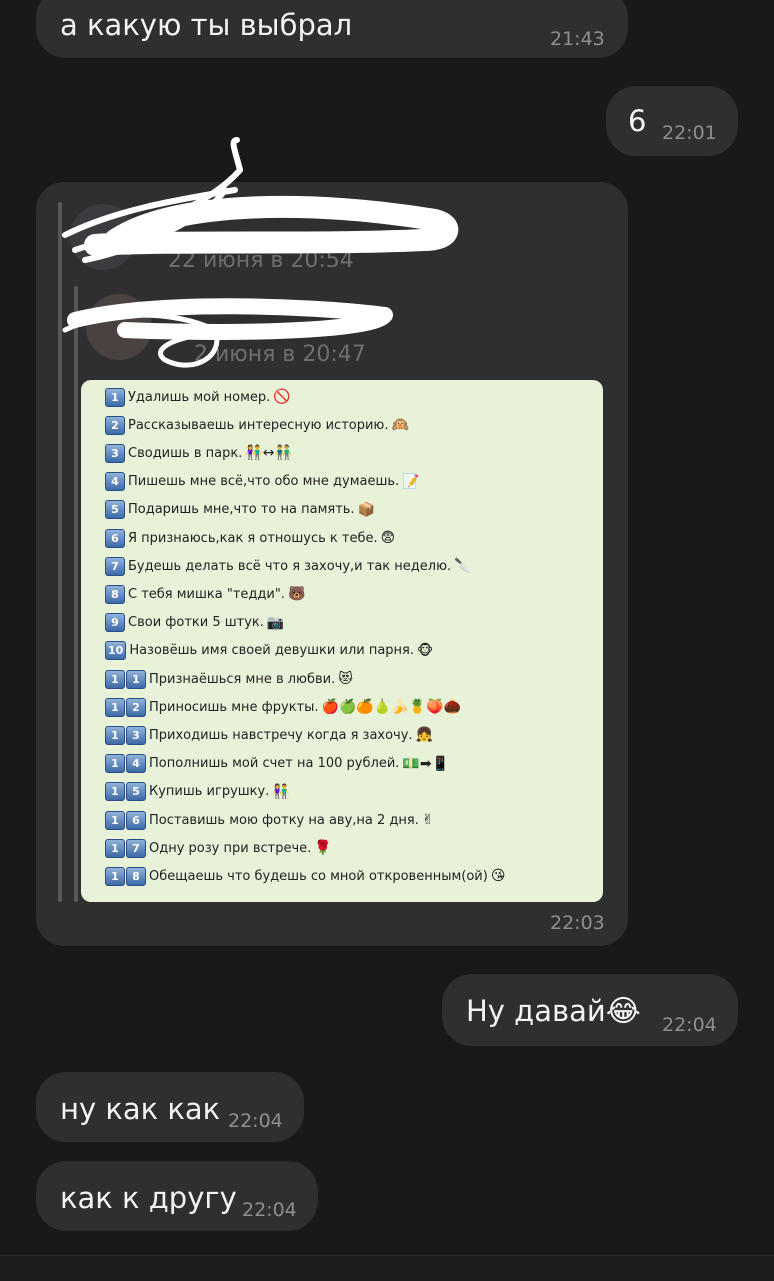 The image size is (774, 1281). I want to click on emoji-icon: 👫, so click(281, 791).